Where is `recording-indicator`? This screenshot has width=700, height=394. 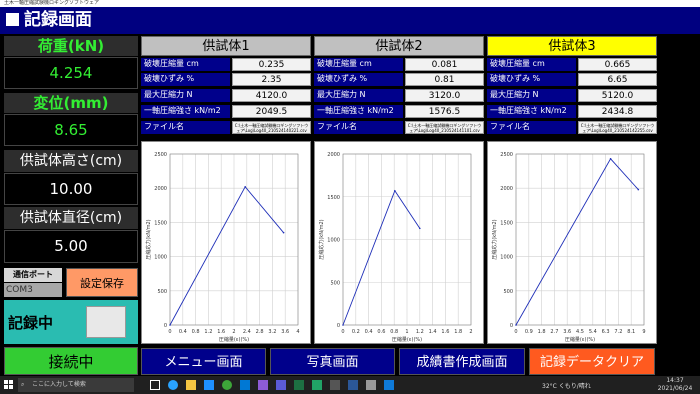
recording-indicator is located at coordinates (106, 322).